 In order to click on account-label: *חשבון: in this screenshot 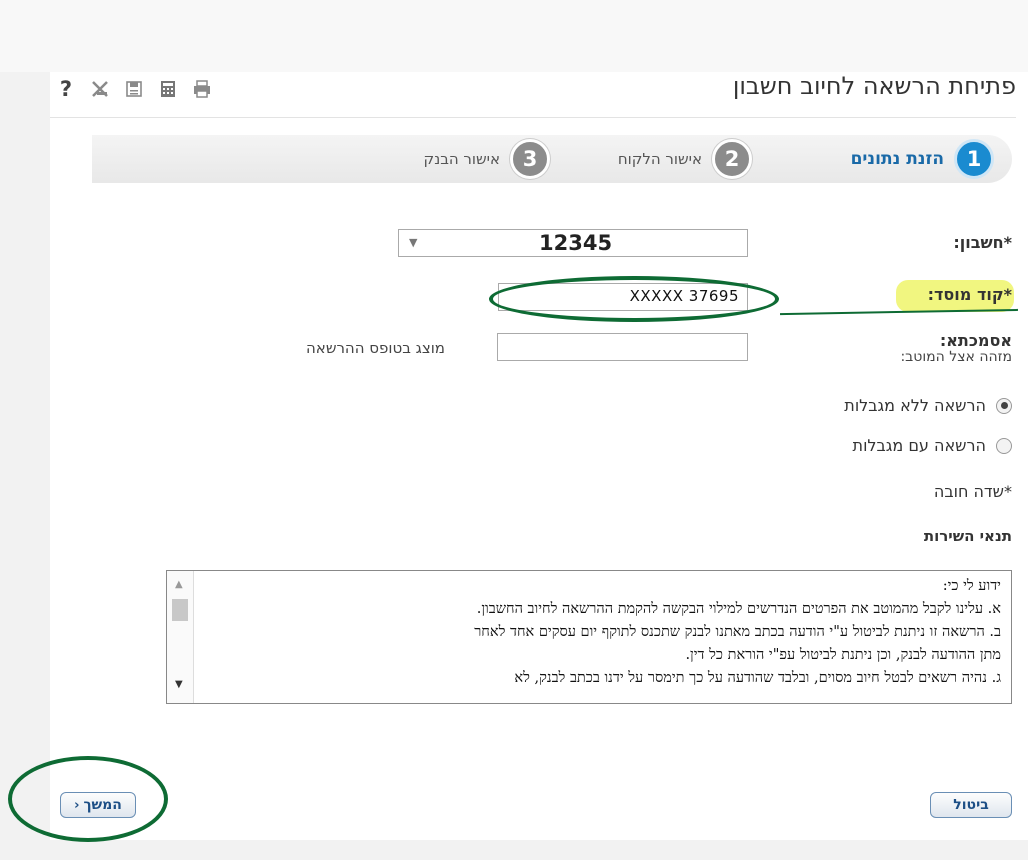, I will do `click(982, 242)`.